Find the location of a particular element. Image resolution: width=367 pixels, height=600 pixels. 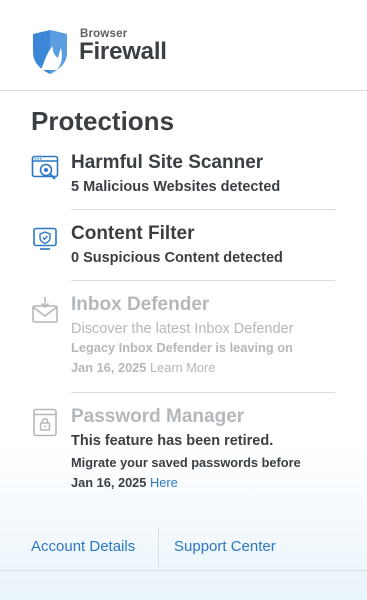

learn-more-link: Learn More is located at coordinates (182, 367).